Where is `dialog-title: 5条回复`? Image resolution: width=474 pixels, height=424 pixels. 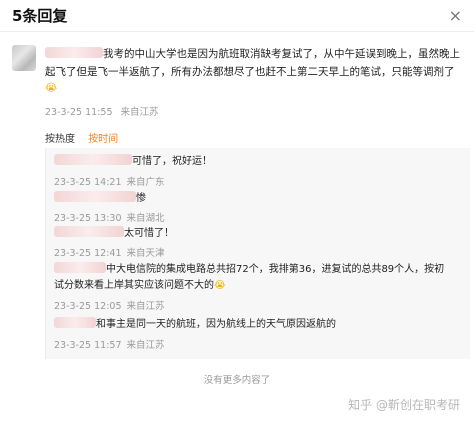 dialog-title: 5条回复 is located at coordinates (40, 16).